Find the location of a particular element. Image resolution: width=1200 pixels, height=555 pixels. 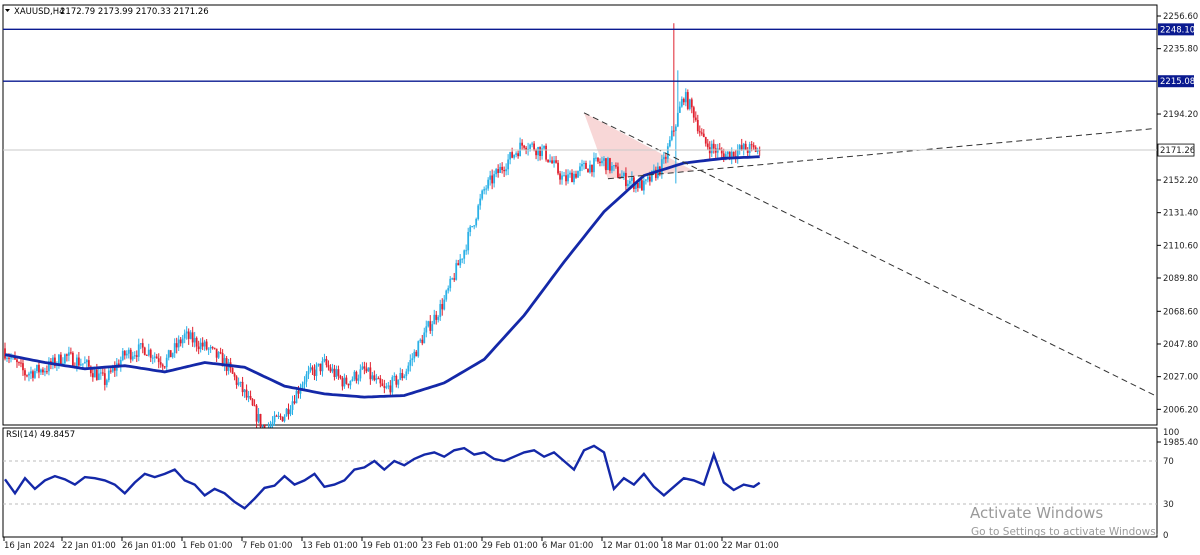

time-tick-label: 26 Jan 01:00 is located at coordinates (149, 546).